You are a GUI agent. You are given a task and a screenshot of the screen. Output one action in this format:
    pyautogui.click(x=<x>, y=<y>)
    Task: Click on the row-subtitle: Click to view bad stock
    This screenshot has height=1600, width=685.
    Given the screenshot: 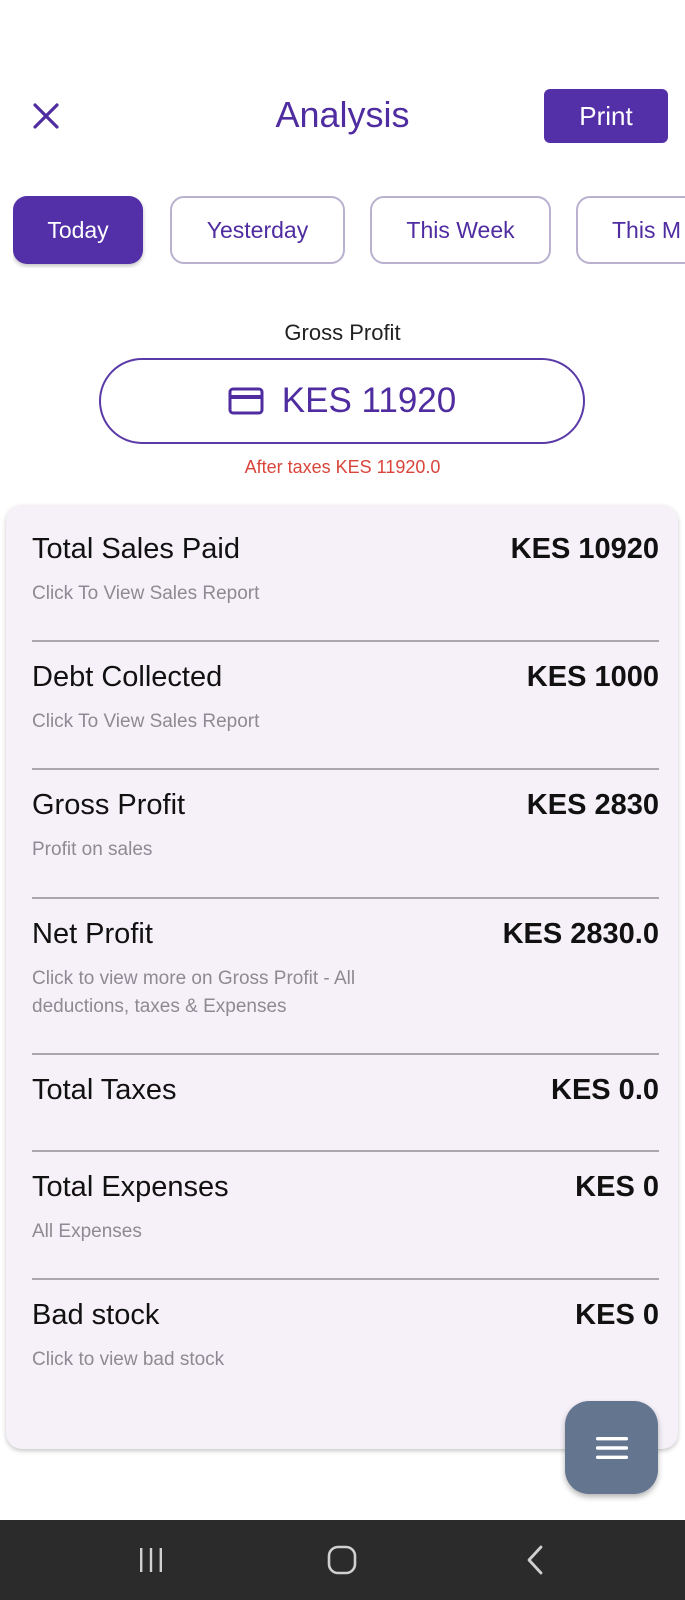 What is the action you would take?
    pyautogui.click(x=128, y=1359)
    